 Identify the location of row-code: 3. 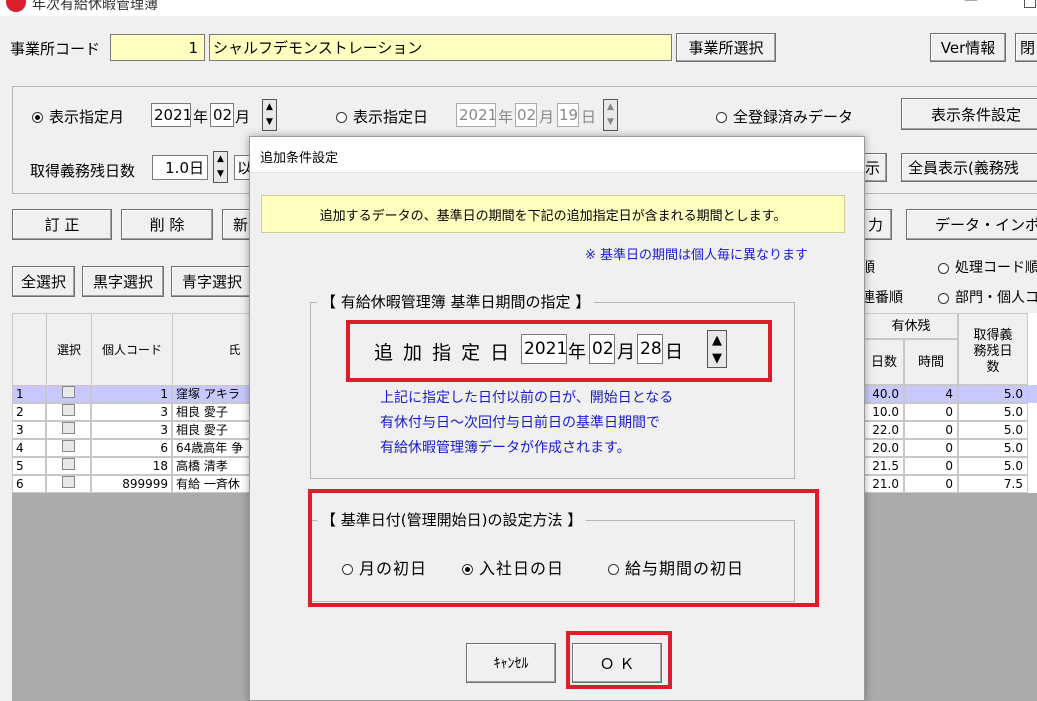
(131, 430).